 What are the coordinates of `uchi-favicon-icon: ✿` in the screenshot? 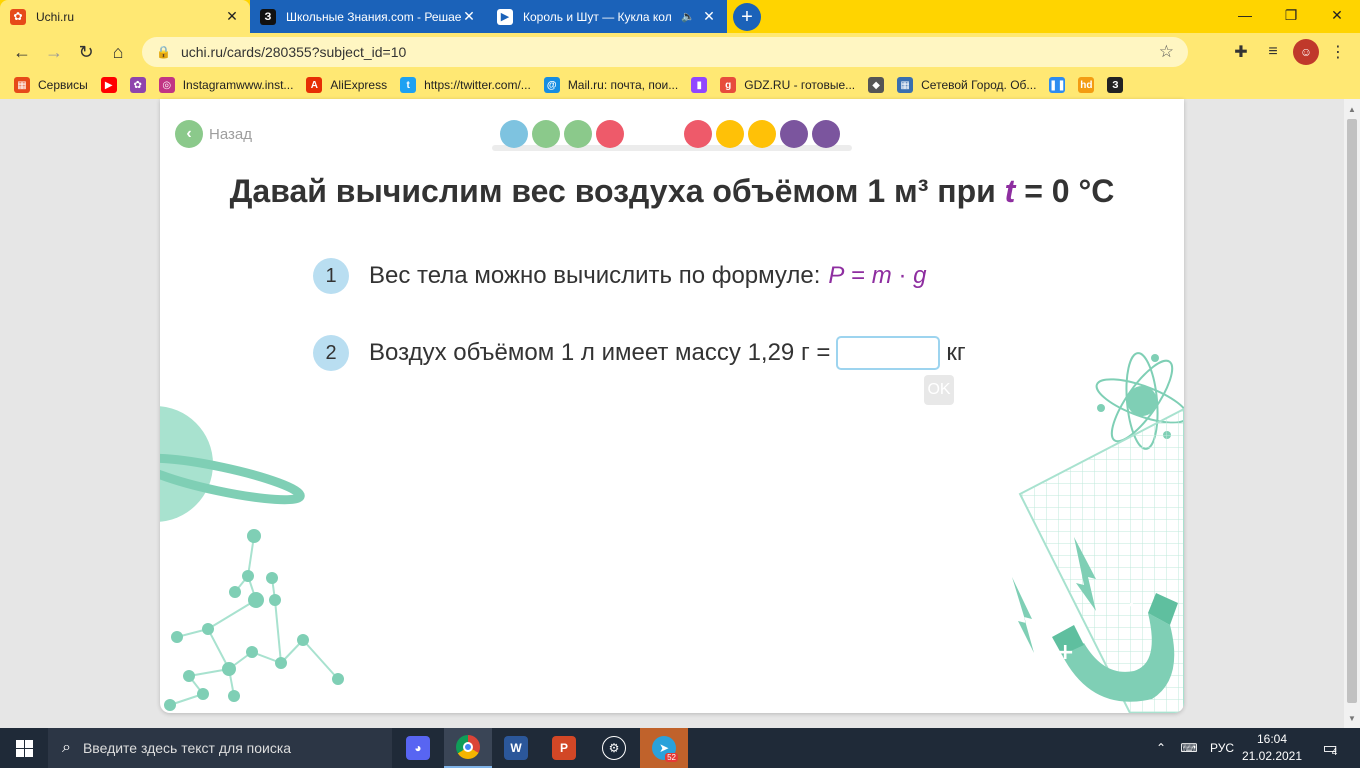 It's located at (18, 16).